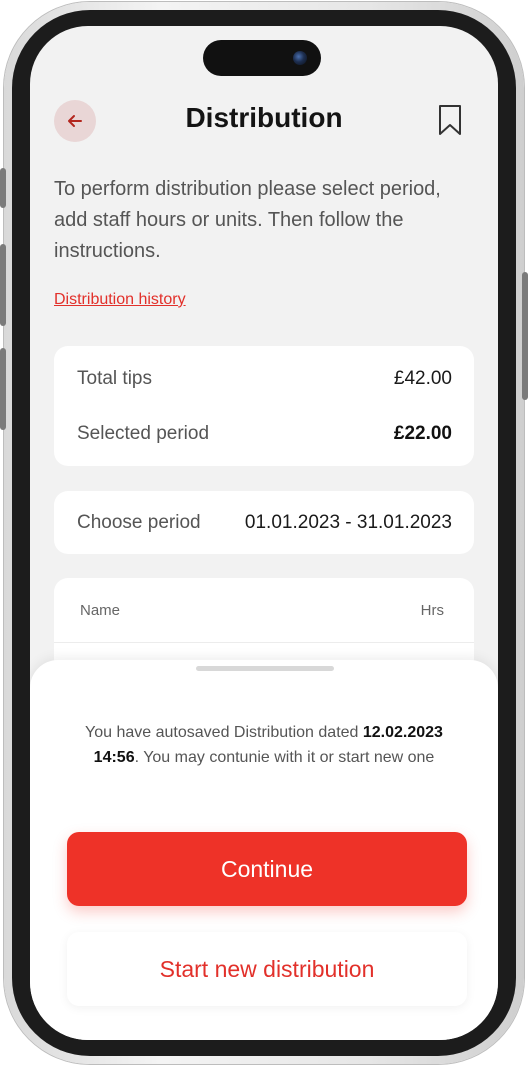 Image resolution: width=528 pixels, height=1066 pixels. Describe the element at coordinates (3, 285) in the screenshot. I see `side-button-volume-up` at that location.